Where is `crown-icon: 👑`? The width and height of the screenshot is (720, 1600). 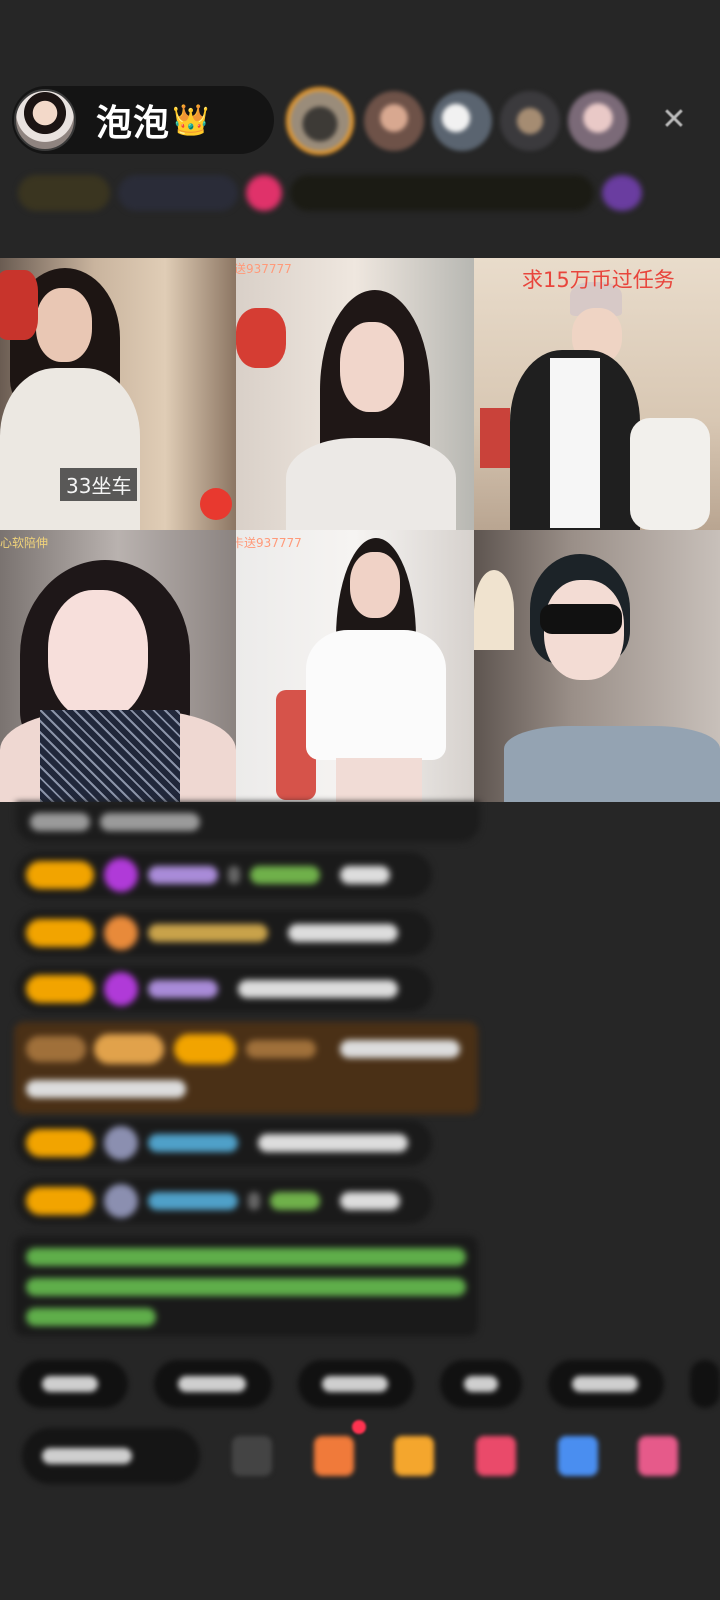
crown-icon: 👑 is located at coordinates (191, 120).